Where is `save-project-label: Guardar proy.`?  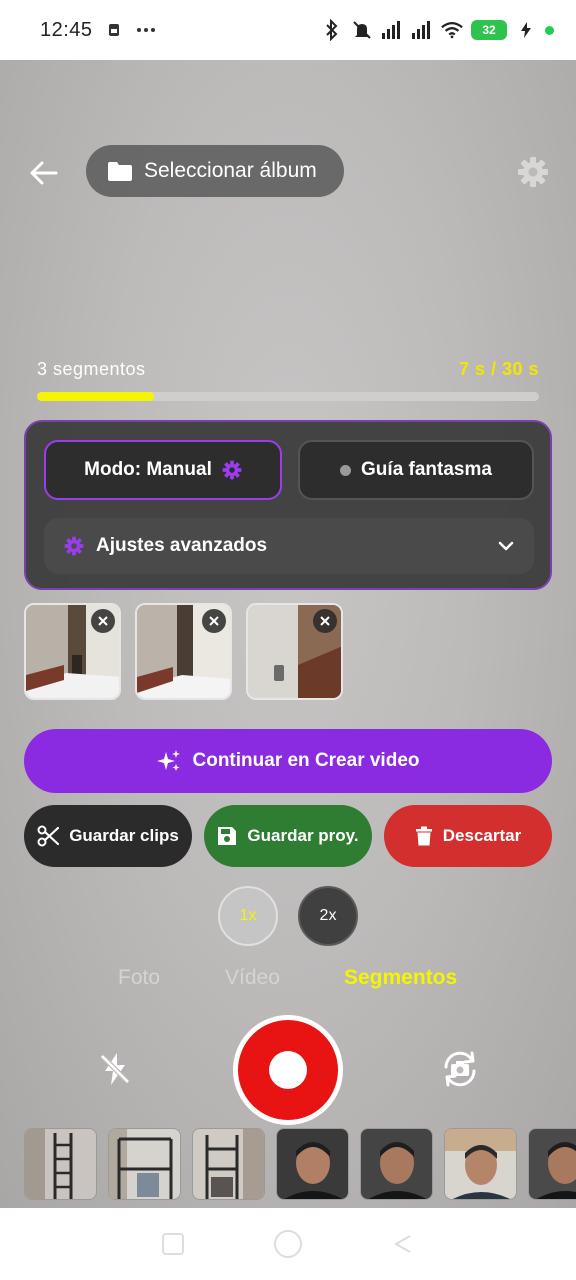
save-project-label: Guardar proy. is located at coordinates (303, 835).